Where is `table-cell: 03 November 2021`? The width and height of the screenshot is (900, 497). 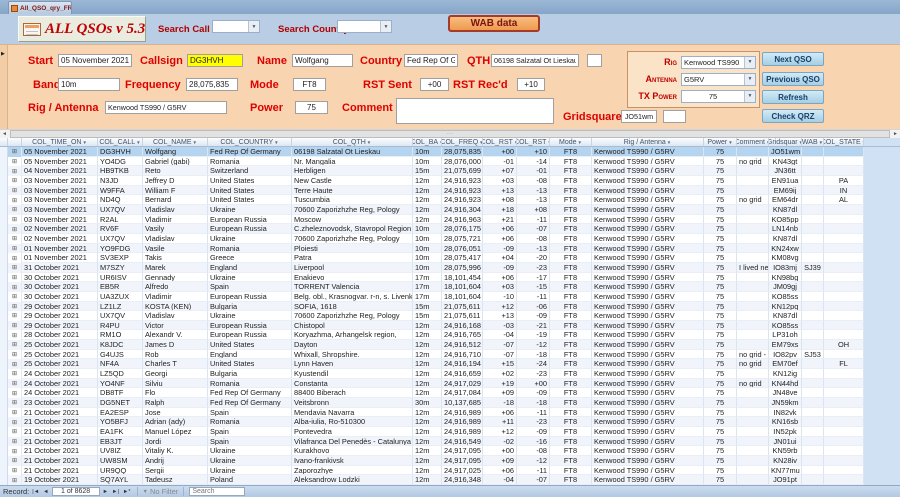
table-cell: 03 November 2021 is located at coordinates (60, 180).